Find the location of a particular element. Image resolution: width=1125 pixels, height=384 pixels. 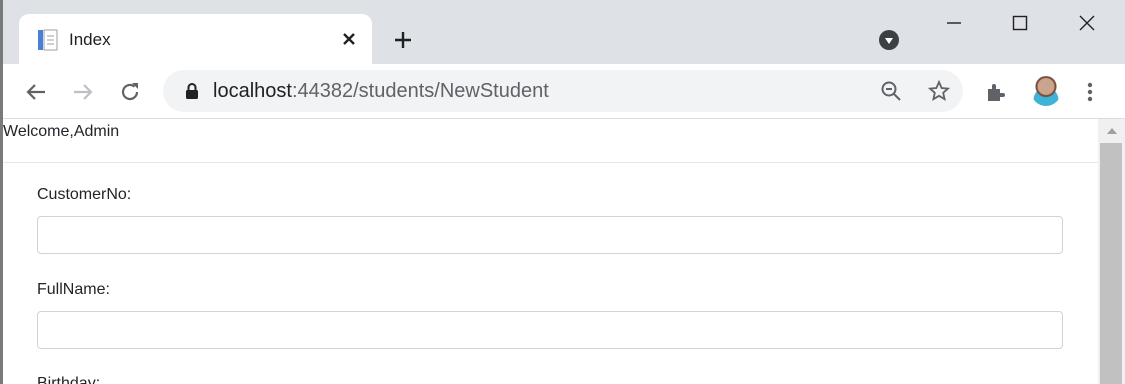

extension-shield-icon is located at coordinates (889, 40).